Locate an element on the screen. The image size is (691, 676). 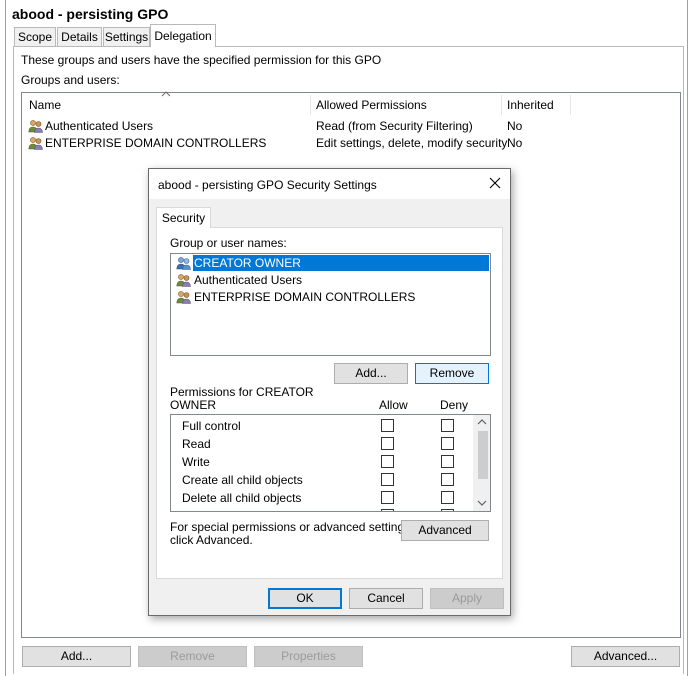
scroll-down-arrow-icon is located at coordinates (482, 503).